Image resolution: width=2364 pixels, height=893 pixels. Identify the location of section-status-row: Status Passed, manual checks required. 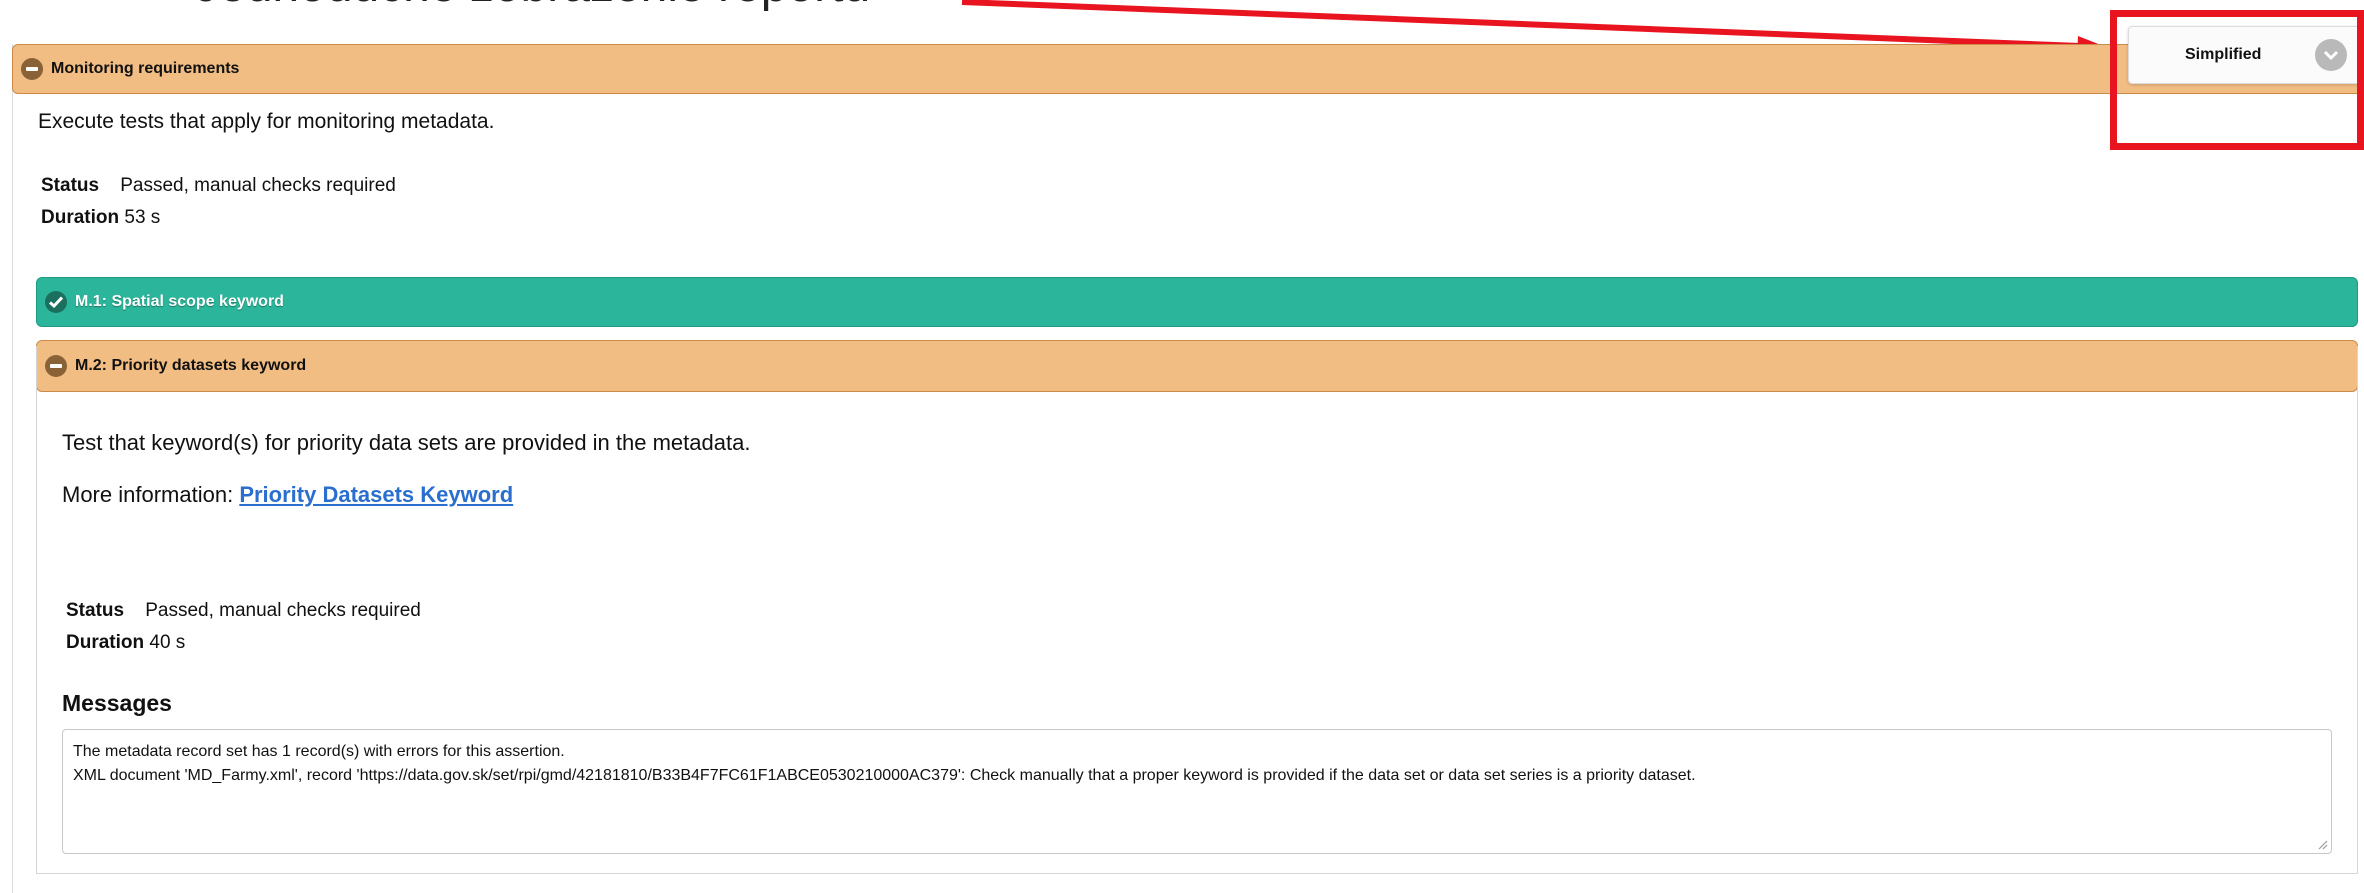
(218, 186).